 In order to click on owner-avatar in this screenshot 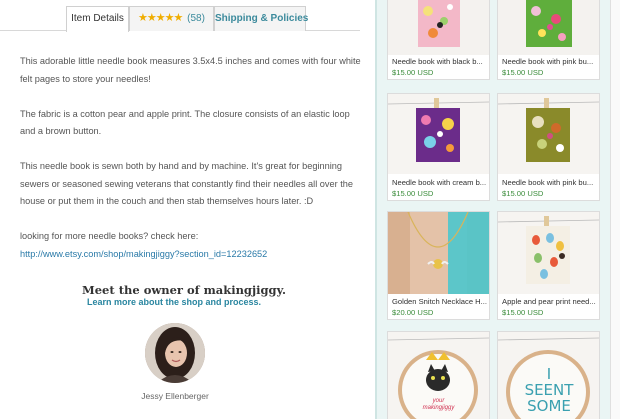, I will do `click(175, 353)`.